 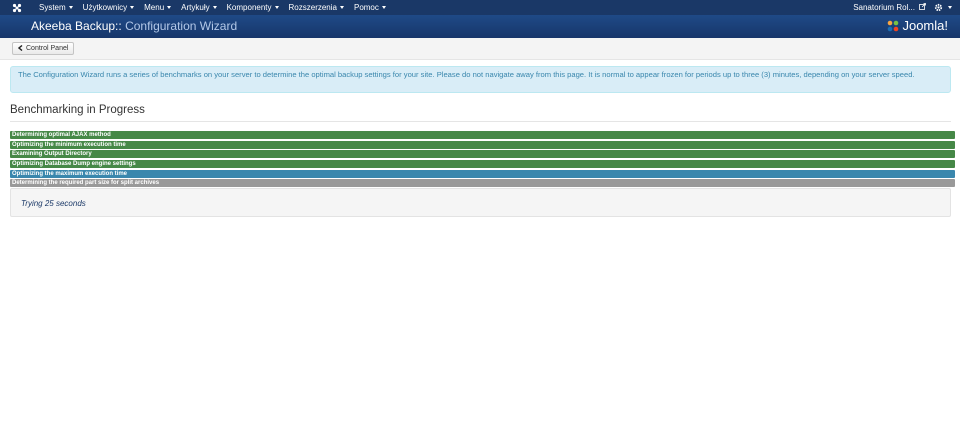 I want to click on toolbar: Control Panel, so click(x=480, y=49).